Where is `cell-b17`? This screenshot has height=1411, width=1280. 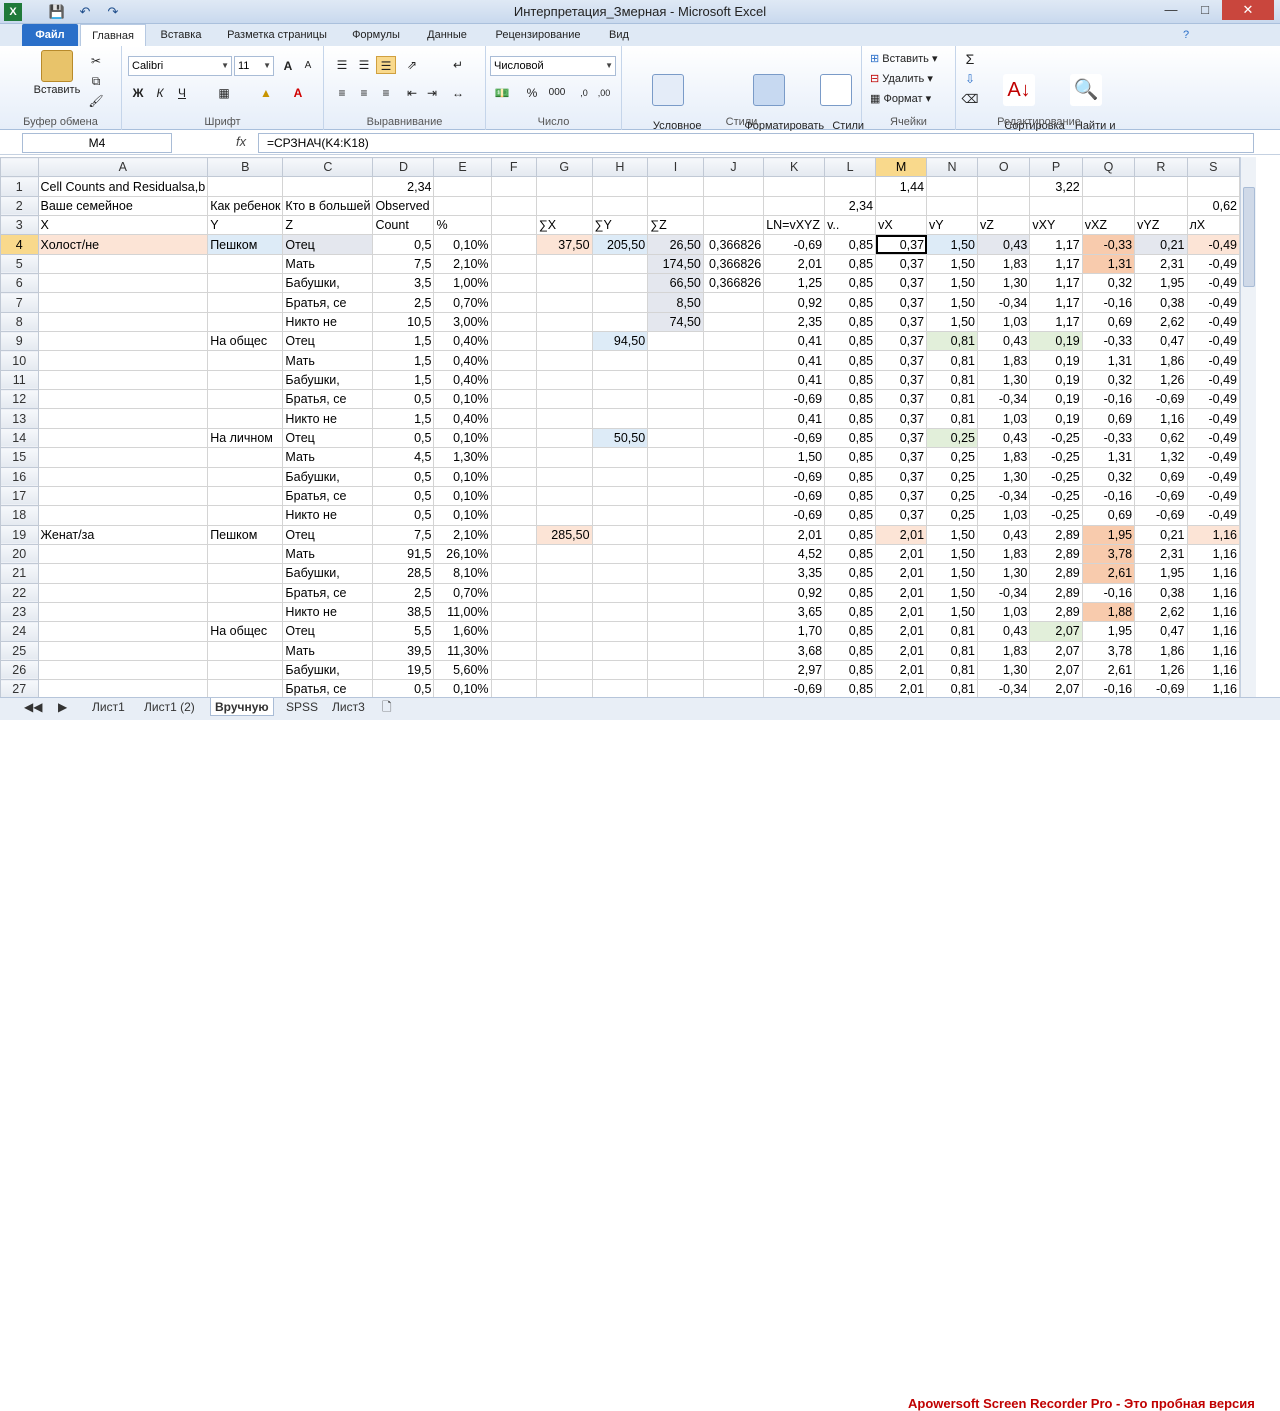
cell-b17 is located at coordinates (245, 496).